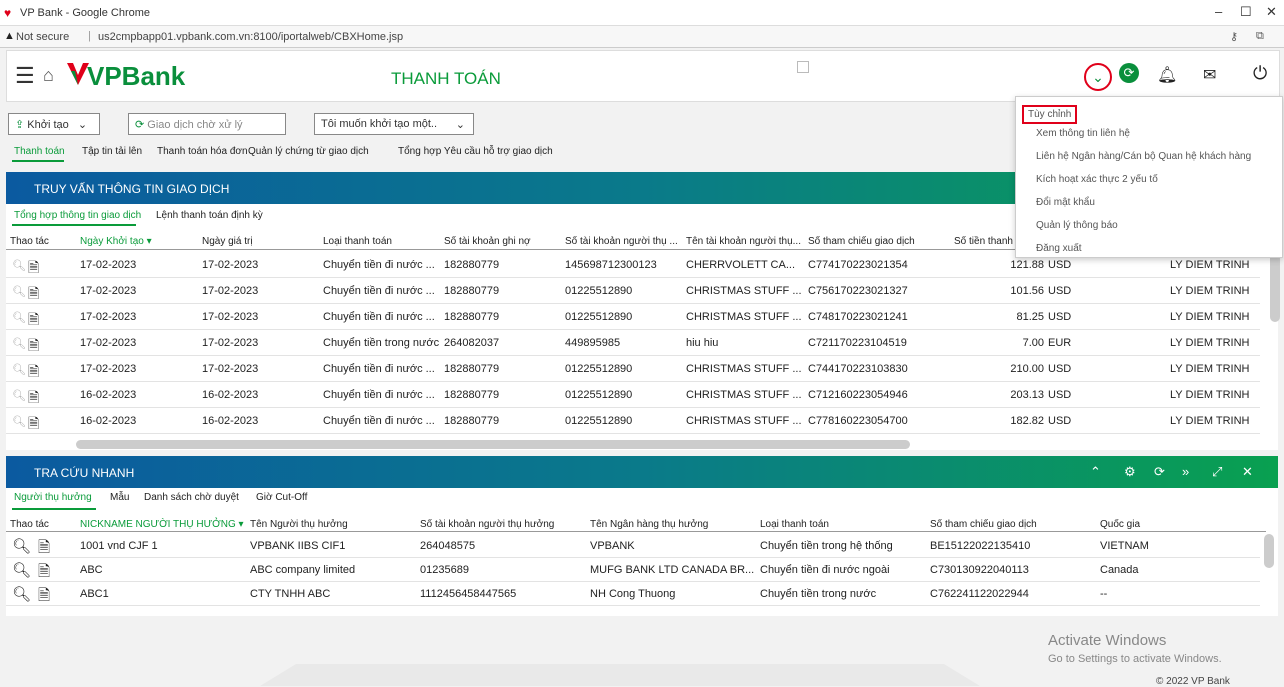 The image size is (1284, 687). What do you see at coordinates (1275, 287) in the screenshot?
I see `tx-v-scrollbar` at bounding box center [1275, 287].